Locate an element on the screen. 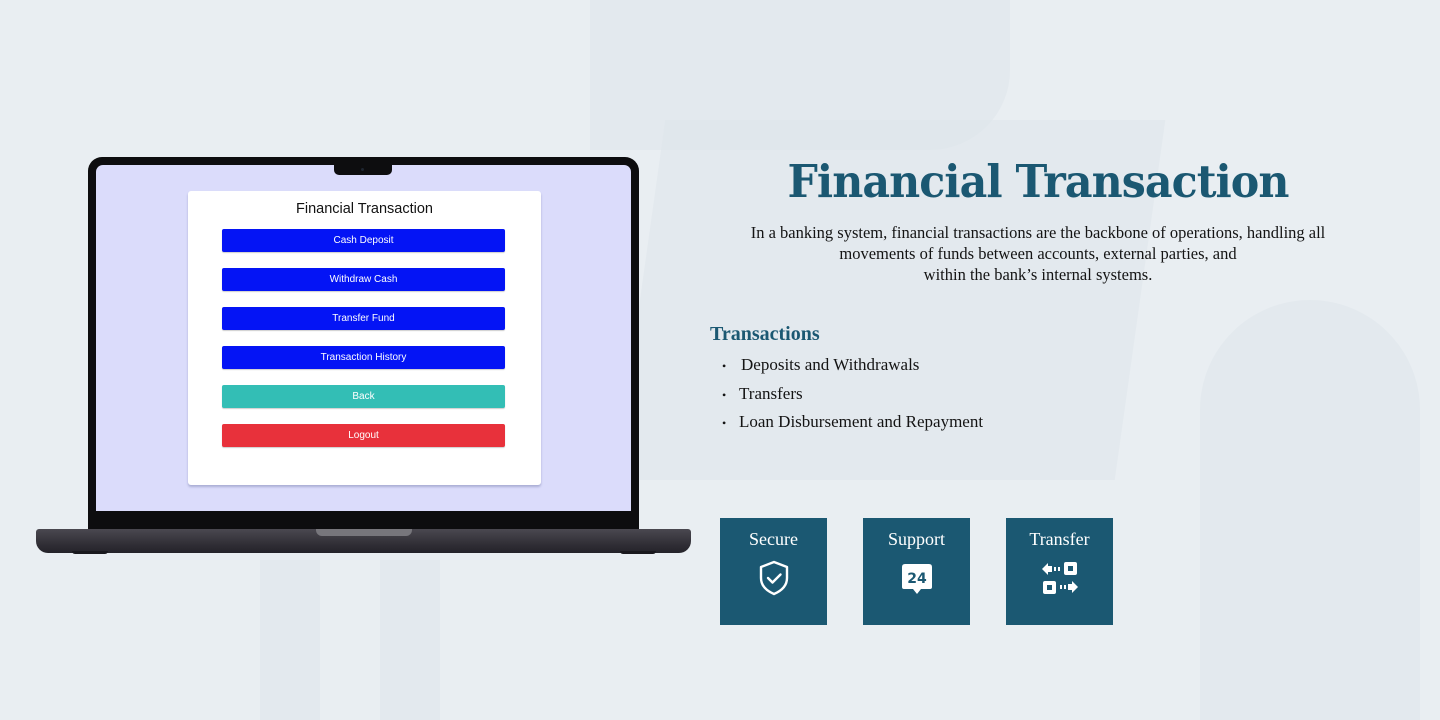 Image resolution: width=1440 pixels, height=720 pixels. feature-tile-secure: Secure is located at coordinates (773, 571).